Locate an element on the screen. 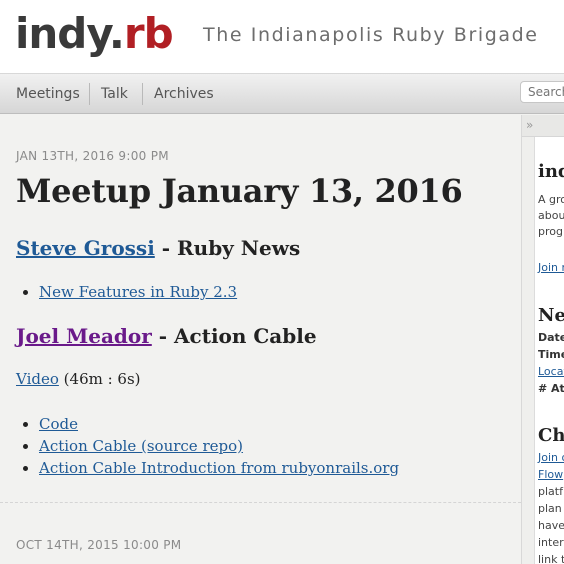 Image resolution: width=564 pixels, height=564 pixels. sidebar-next-label: Time is located at coordinates (551, 354).